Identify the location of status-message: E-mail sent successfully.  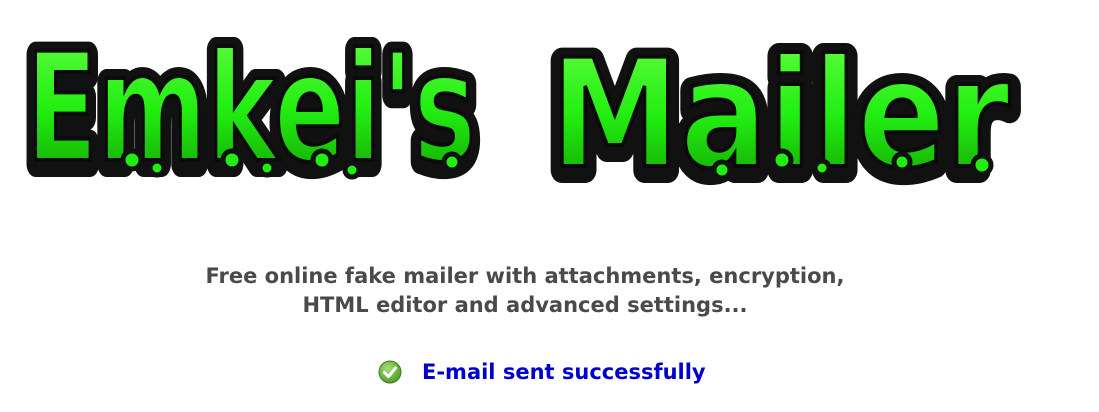
(542, 372).